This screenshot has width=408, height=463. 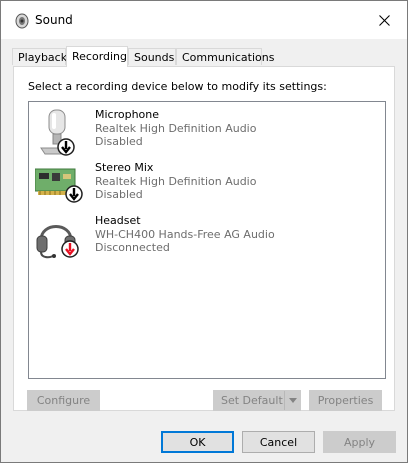 I want to click on ok-button: OK, so click(x=197, y=442).